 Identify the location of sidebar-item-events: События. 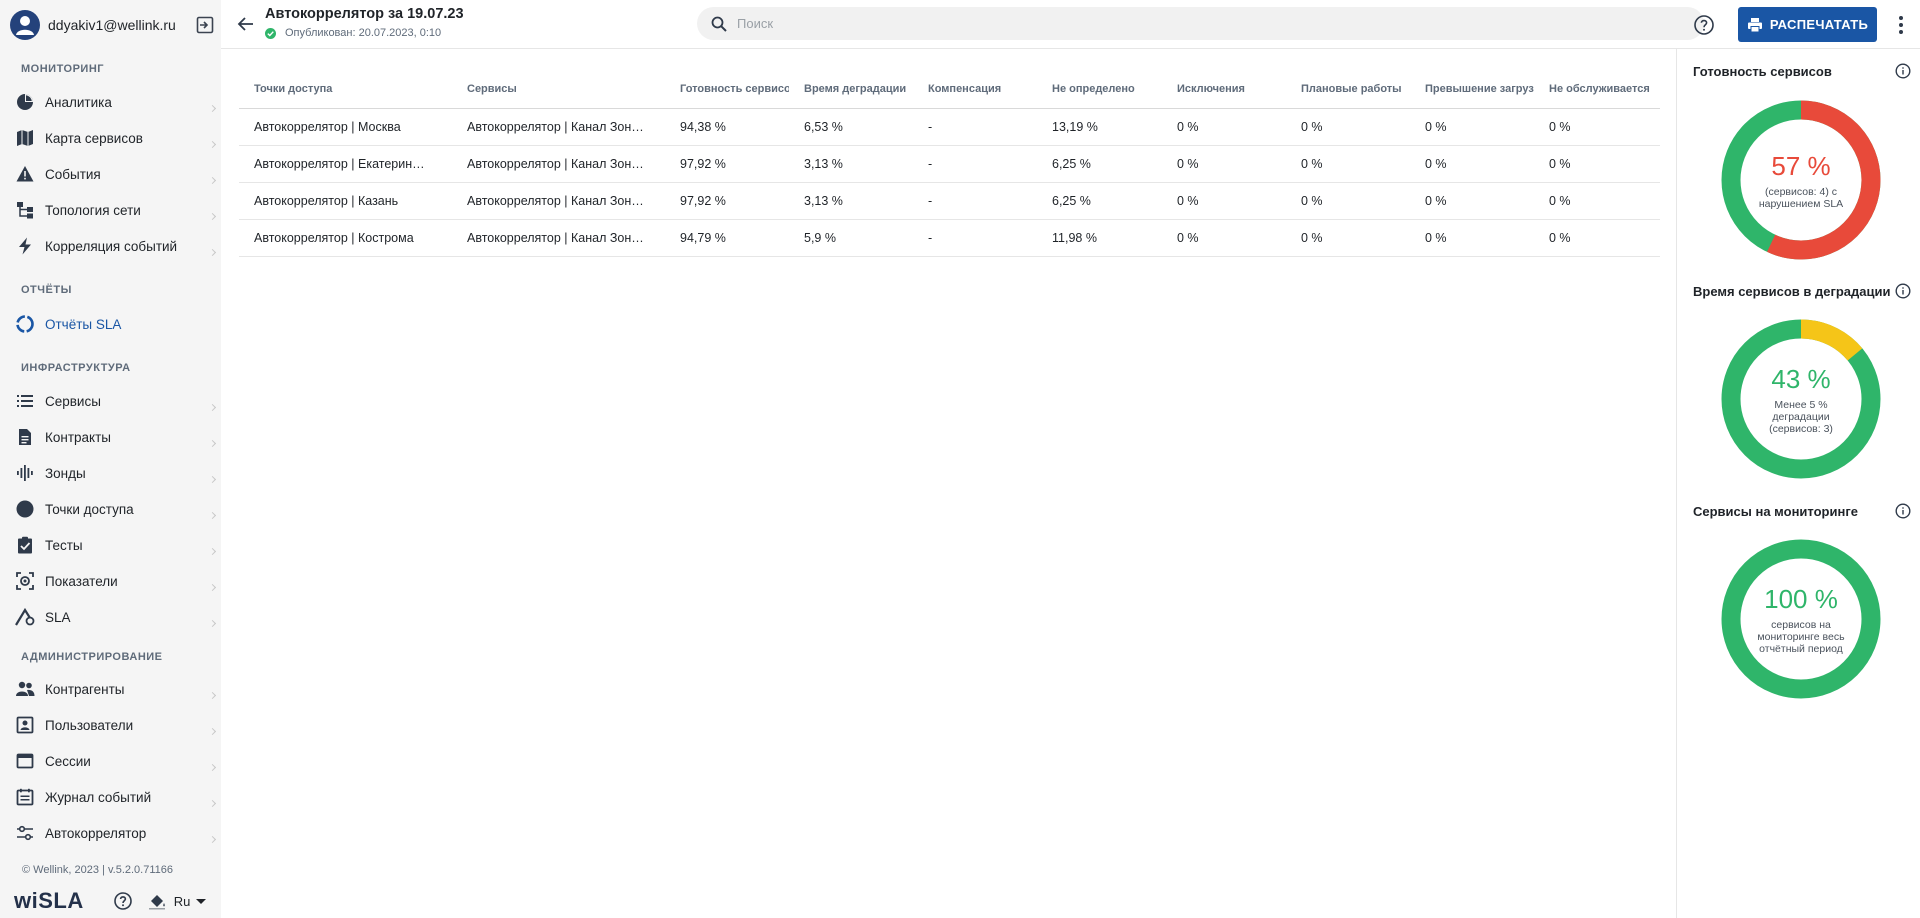
(110, 174).